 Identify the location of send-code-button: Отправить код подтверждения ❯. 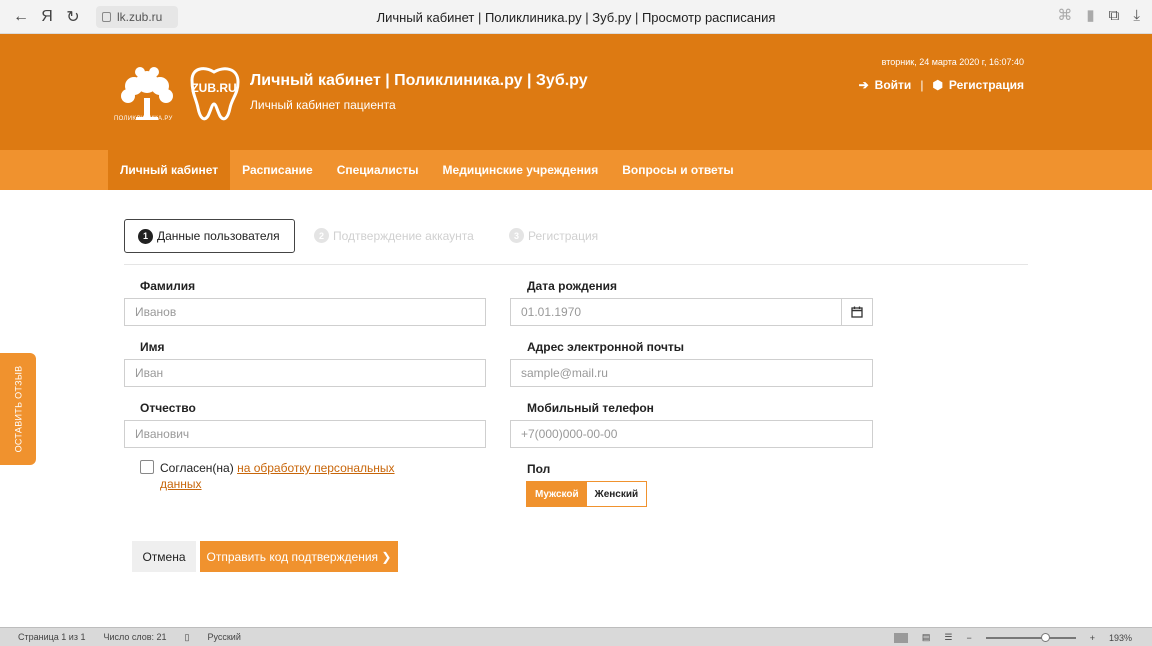
(299, 556).